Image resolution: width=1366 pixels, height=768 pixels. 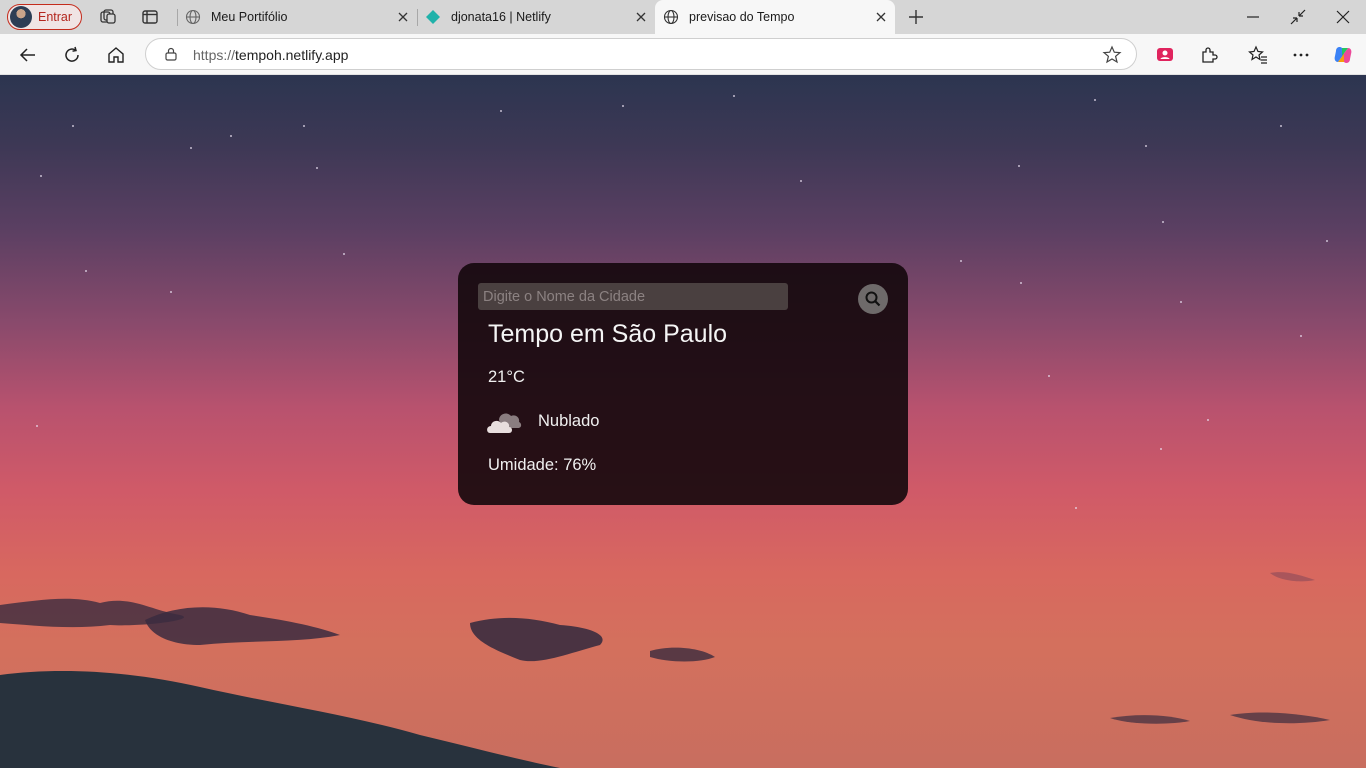 What do you see at coordinates (214, 55) in the screenshot?
I see `url-protocol: https://` at bounding box center [214, 55].